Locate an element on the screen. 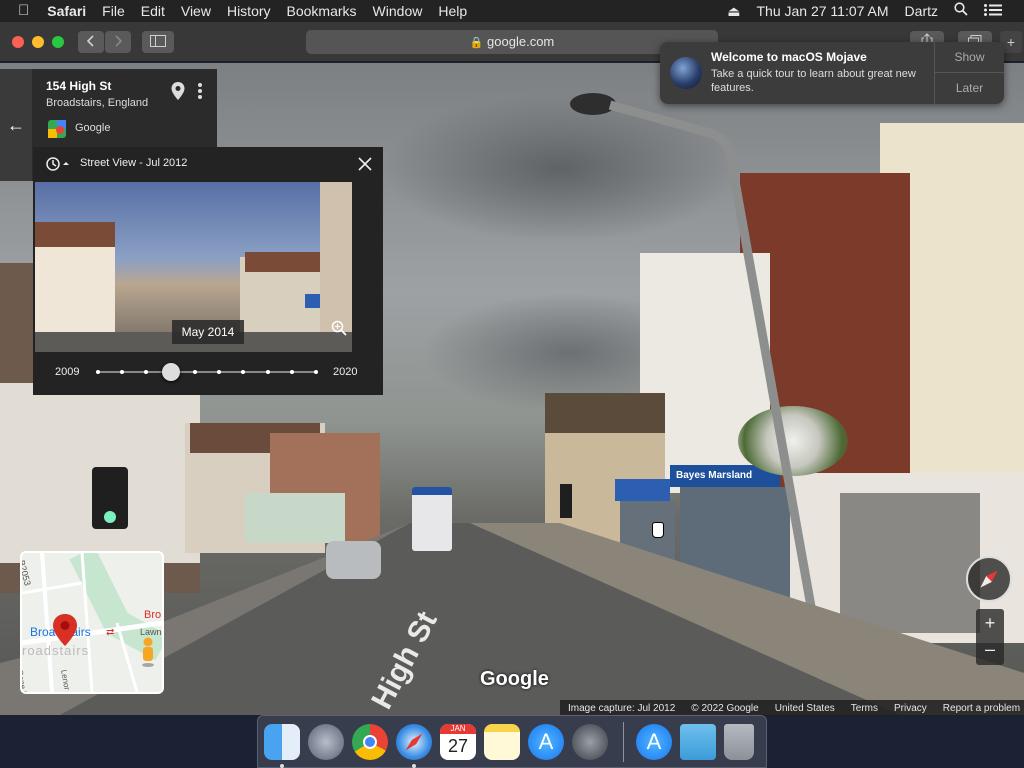  chevron-left-icon is located at coordinates (90, 41).